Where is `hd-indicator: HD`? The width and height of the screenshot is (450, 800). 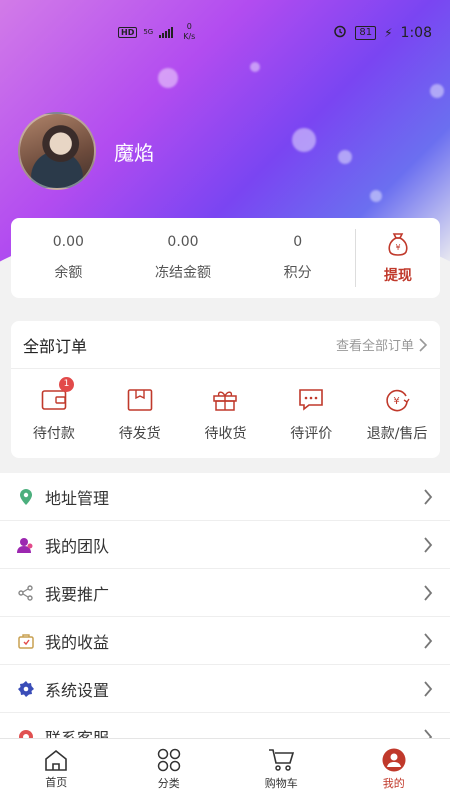
hd-indicator: HD is located at coordinates (128, 32).